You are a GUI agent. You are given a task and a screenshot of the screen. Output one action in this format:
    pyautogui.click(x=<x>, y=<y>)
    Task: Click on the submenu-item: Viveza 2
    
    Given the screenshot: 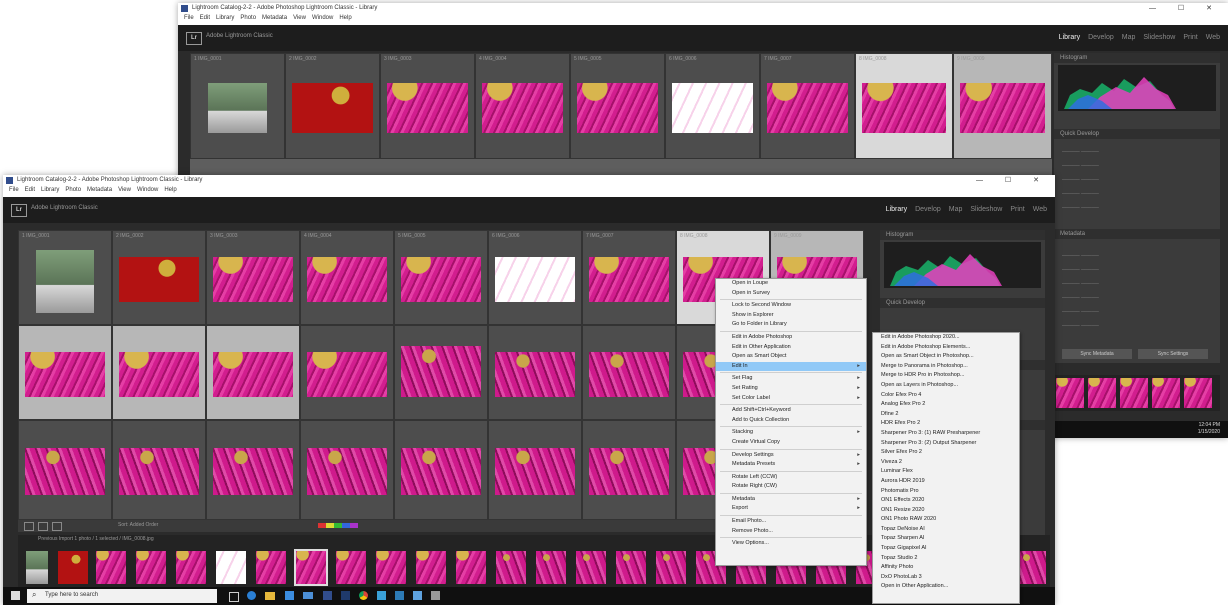 What is the action you would take?
    pyautogui.click(x=946, y=463)
    